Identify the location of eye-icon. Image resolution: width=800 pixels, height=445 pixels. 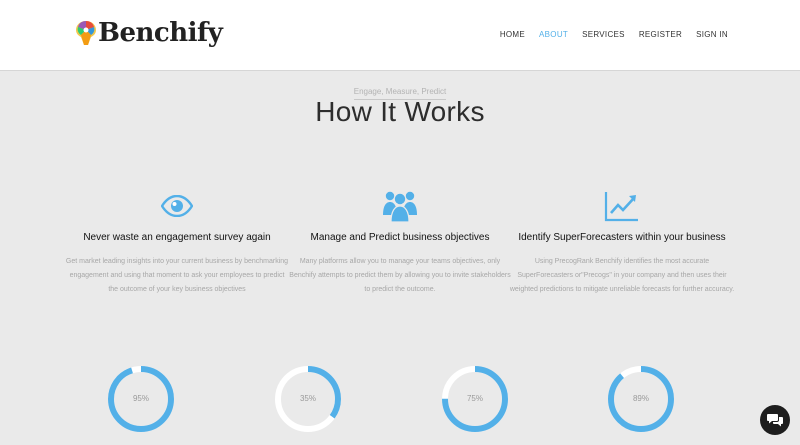
(177, 206).